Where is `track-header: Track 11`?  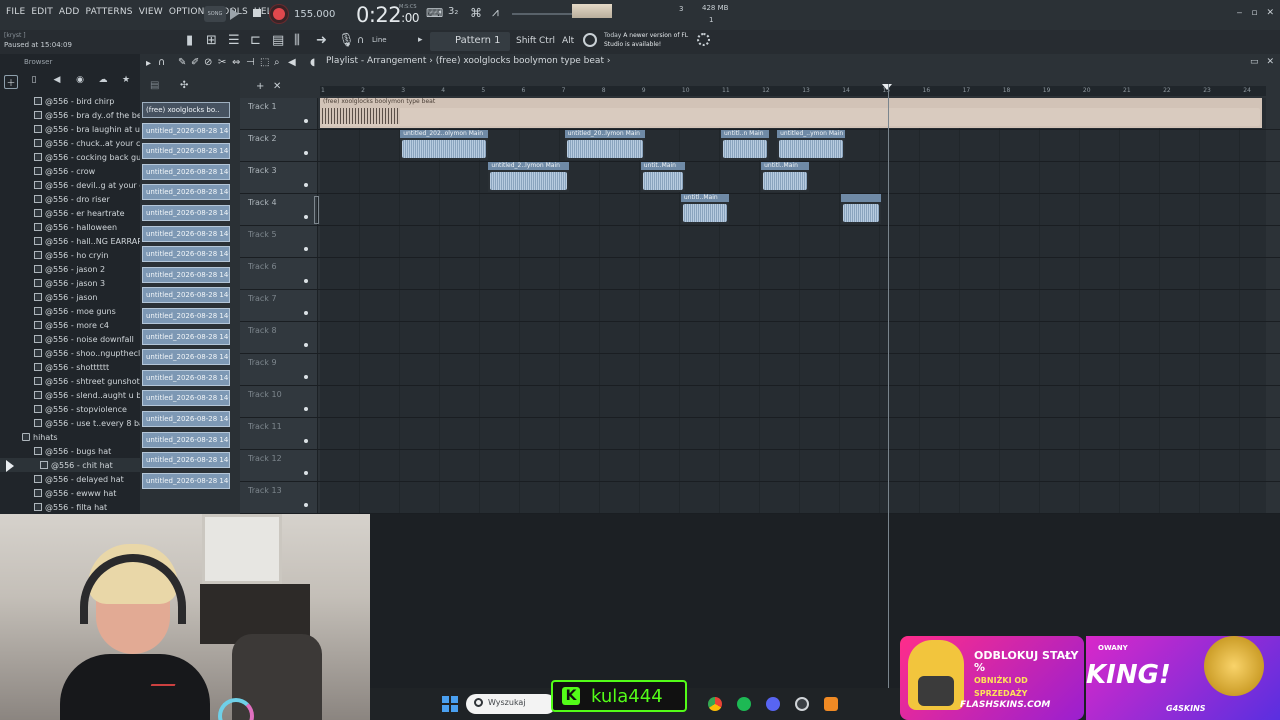 track-header: Track 11 is located at coordinates (279, 433).